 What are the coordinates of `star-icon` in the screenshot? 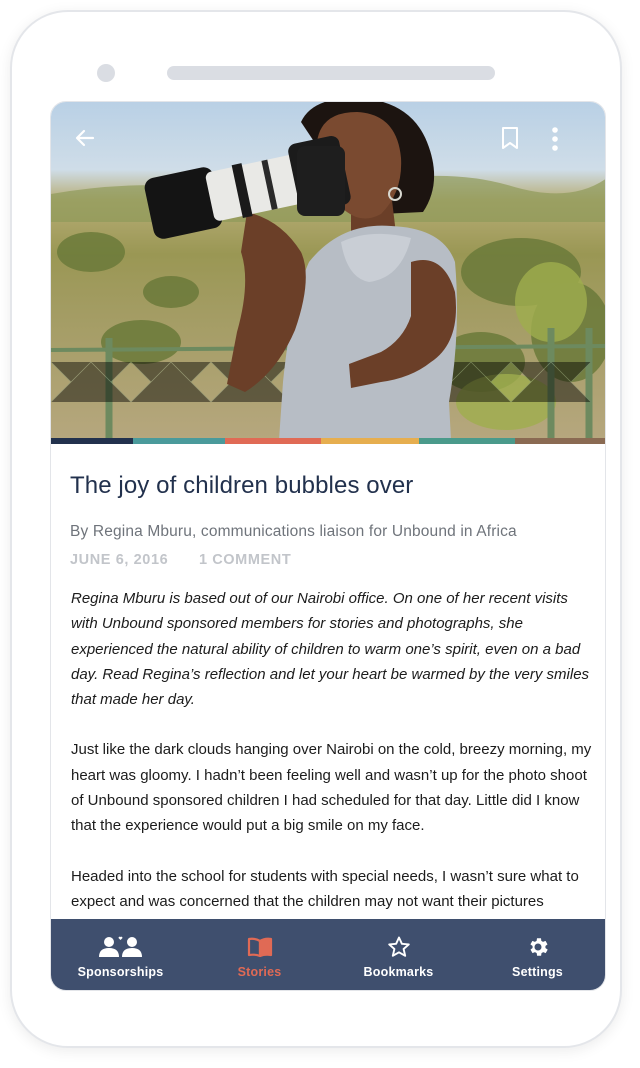 It's located at (399, 947).